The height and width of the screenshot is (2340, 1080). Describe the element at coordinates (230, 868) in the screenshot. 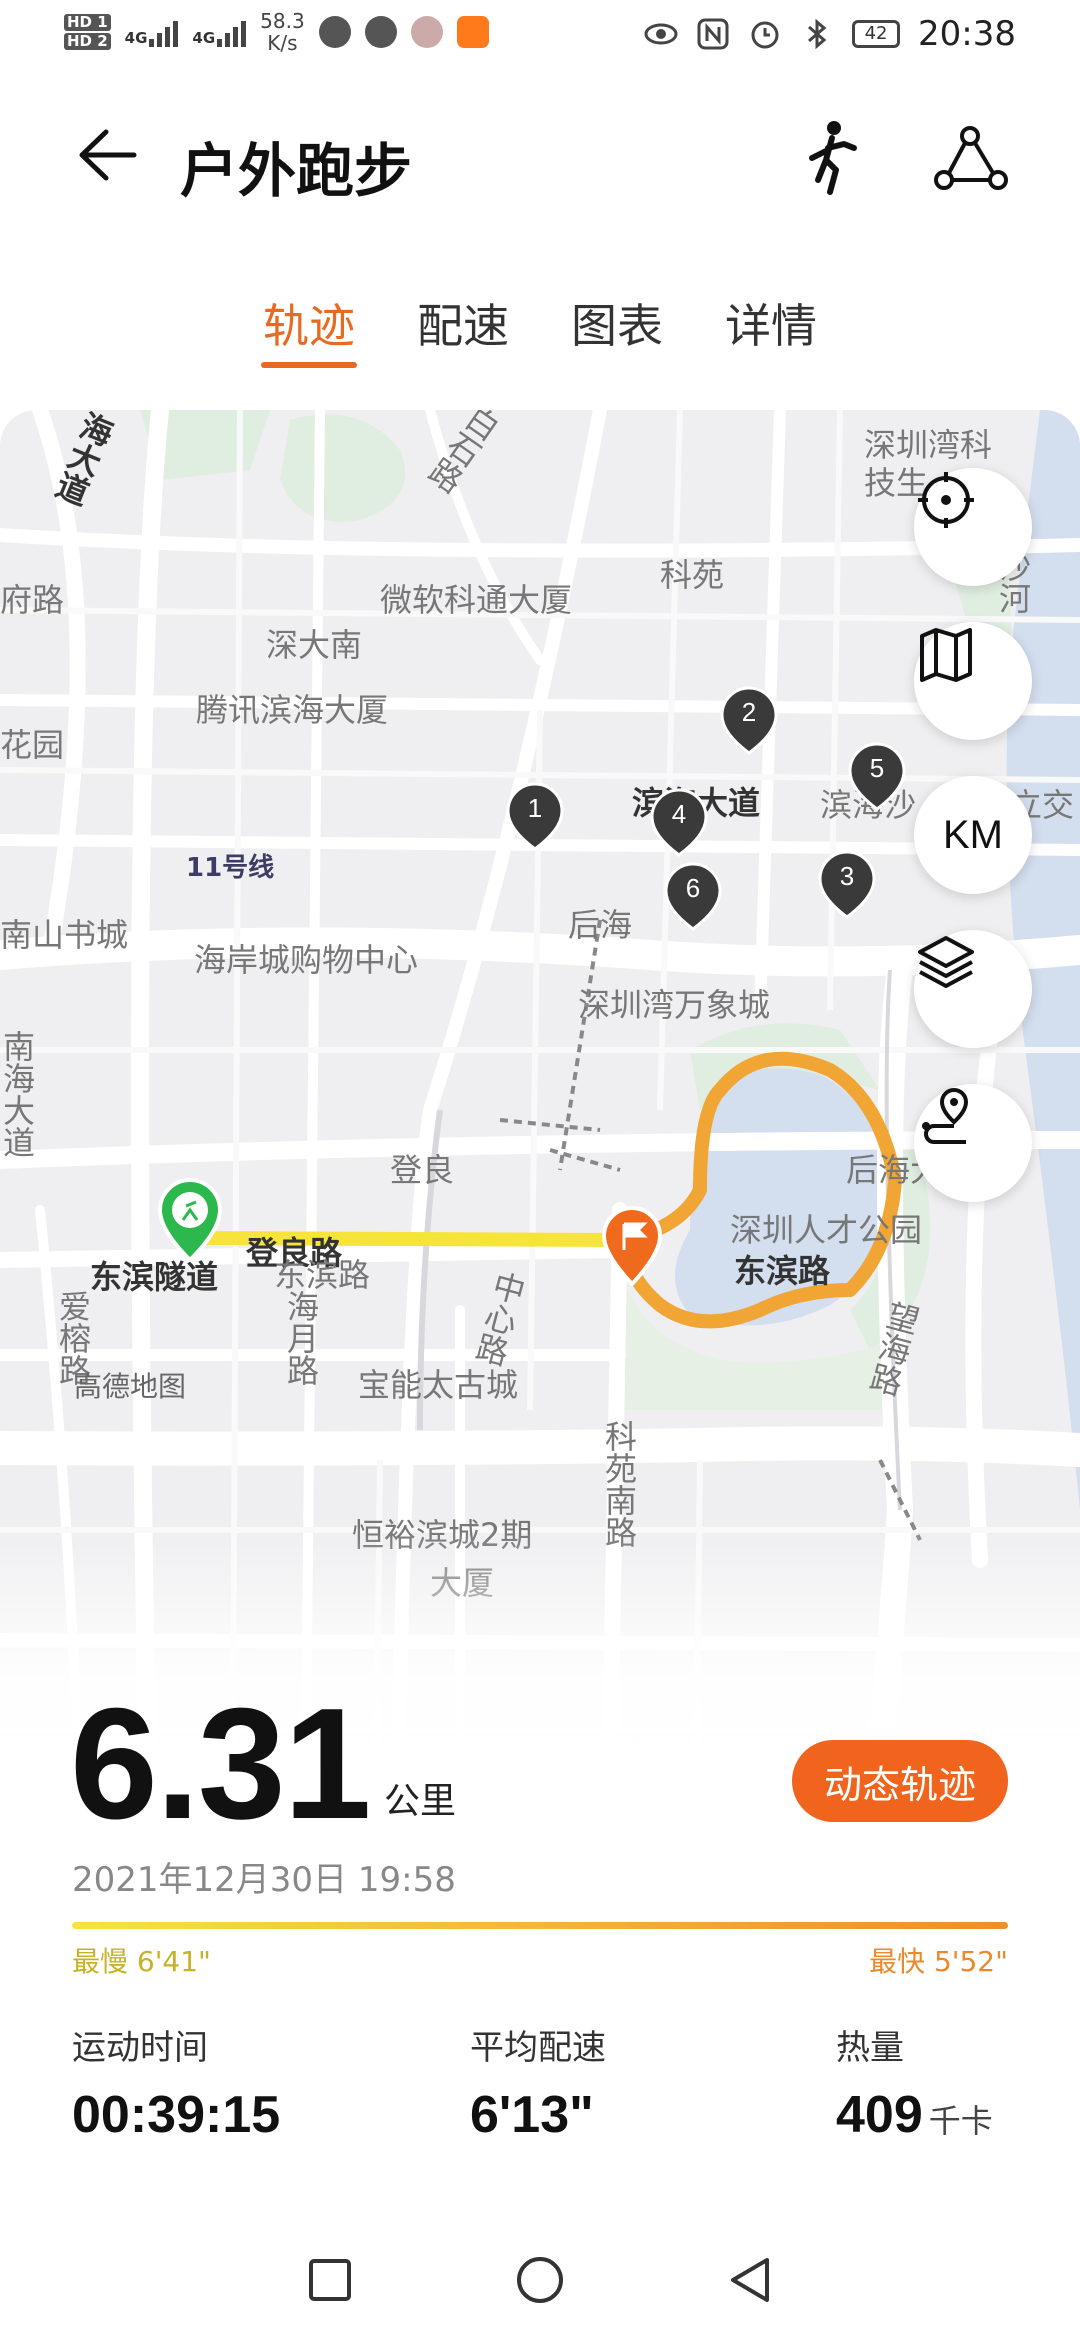

I see `map-label: 11号线` at that location.